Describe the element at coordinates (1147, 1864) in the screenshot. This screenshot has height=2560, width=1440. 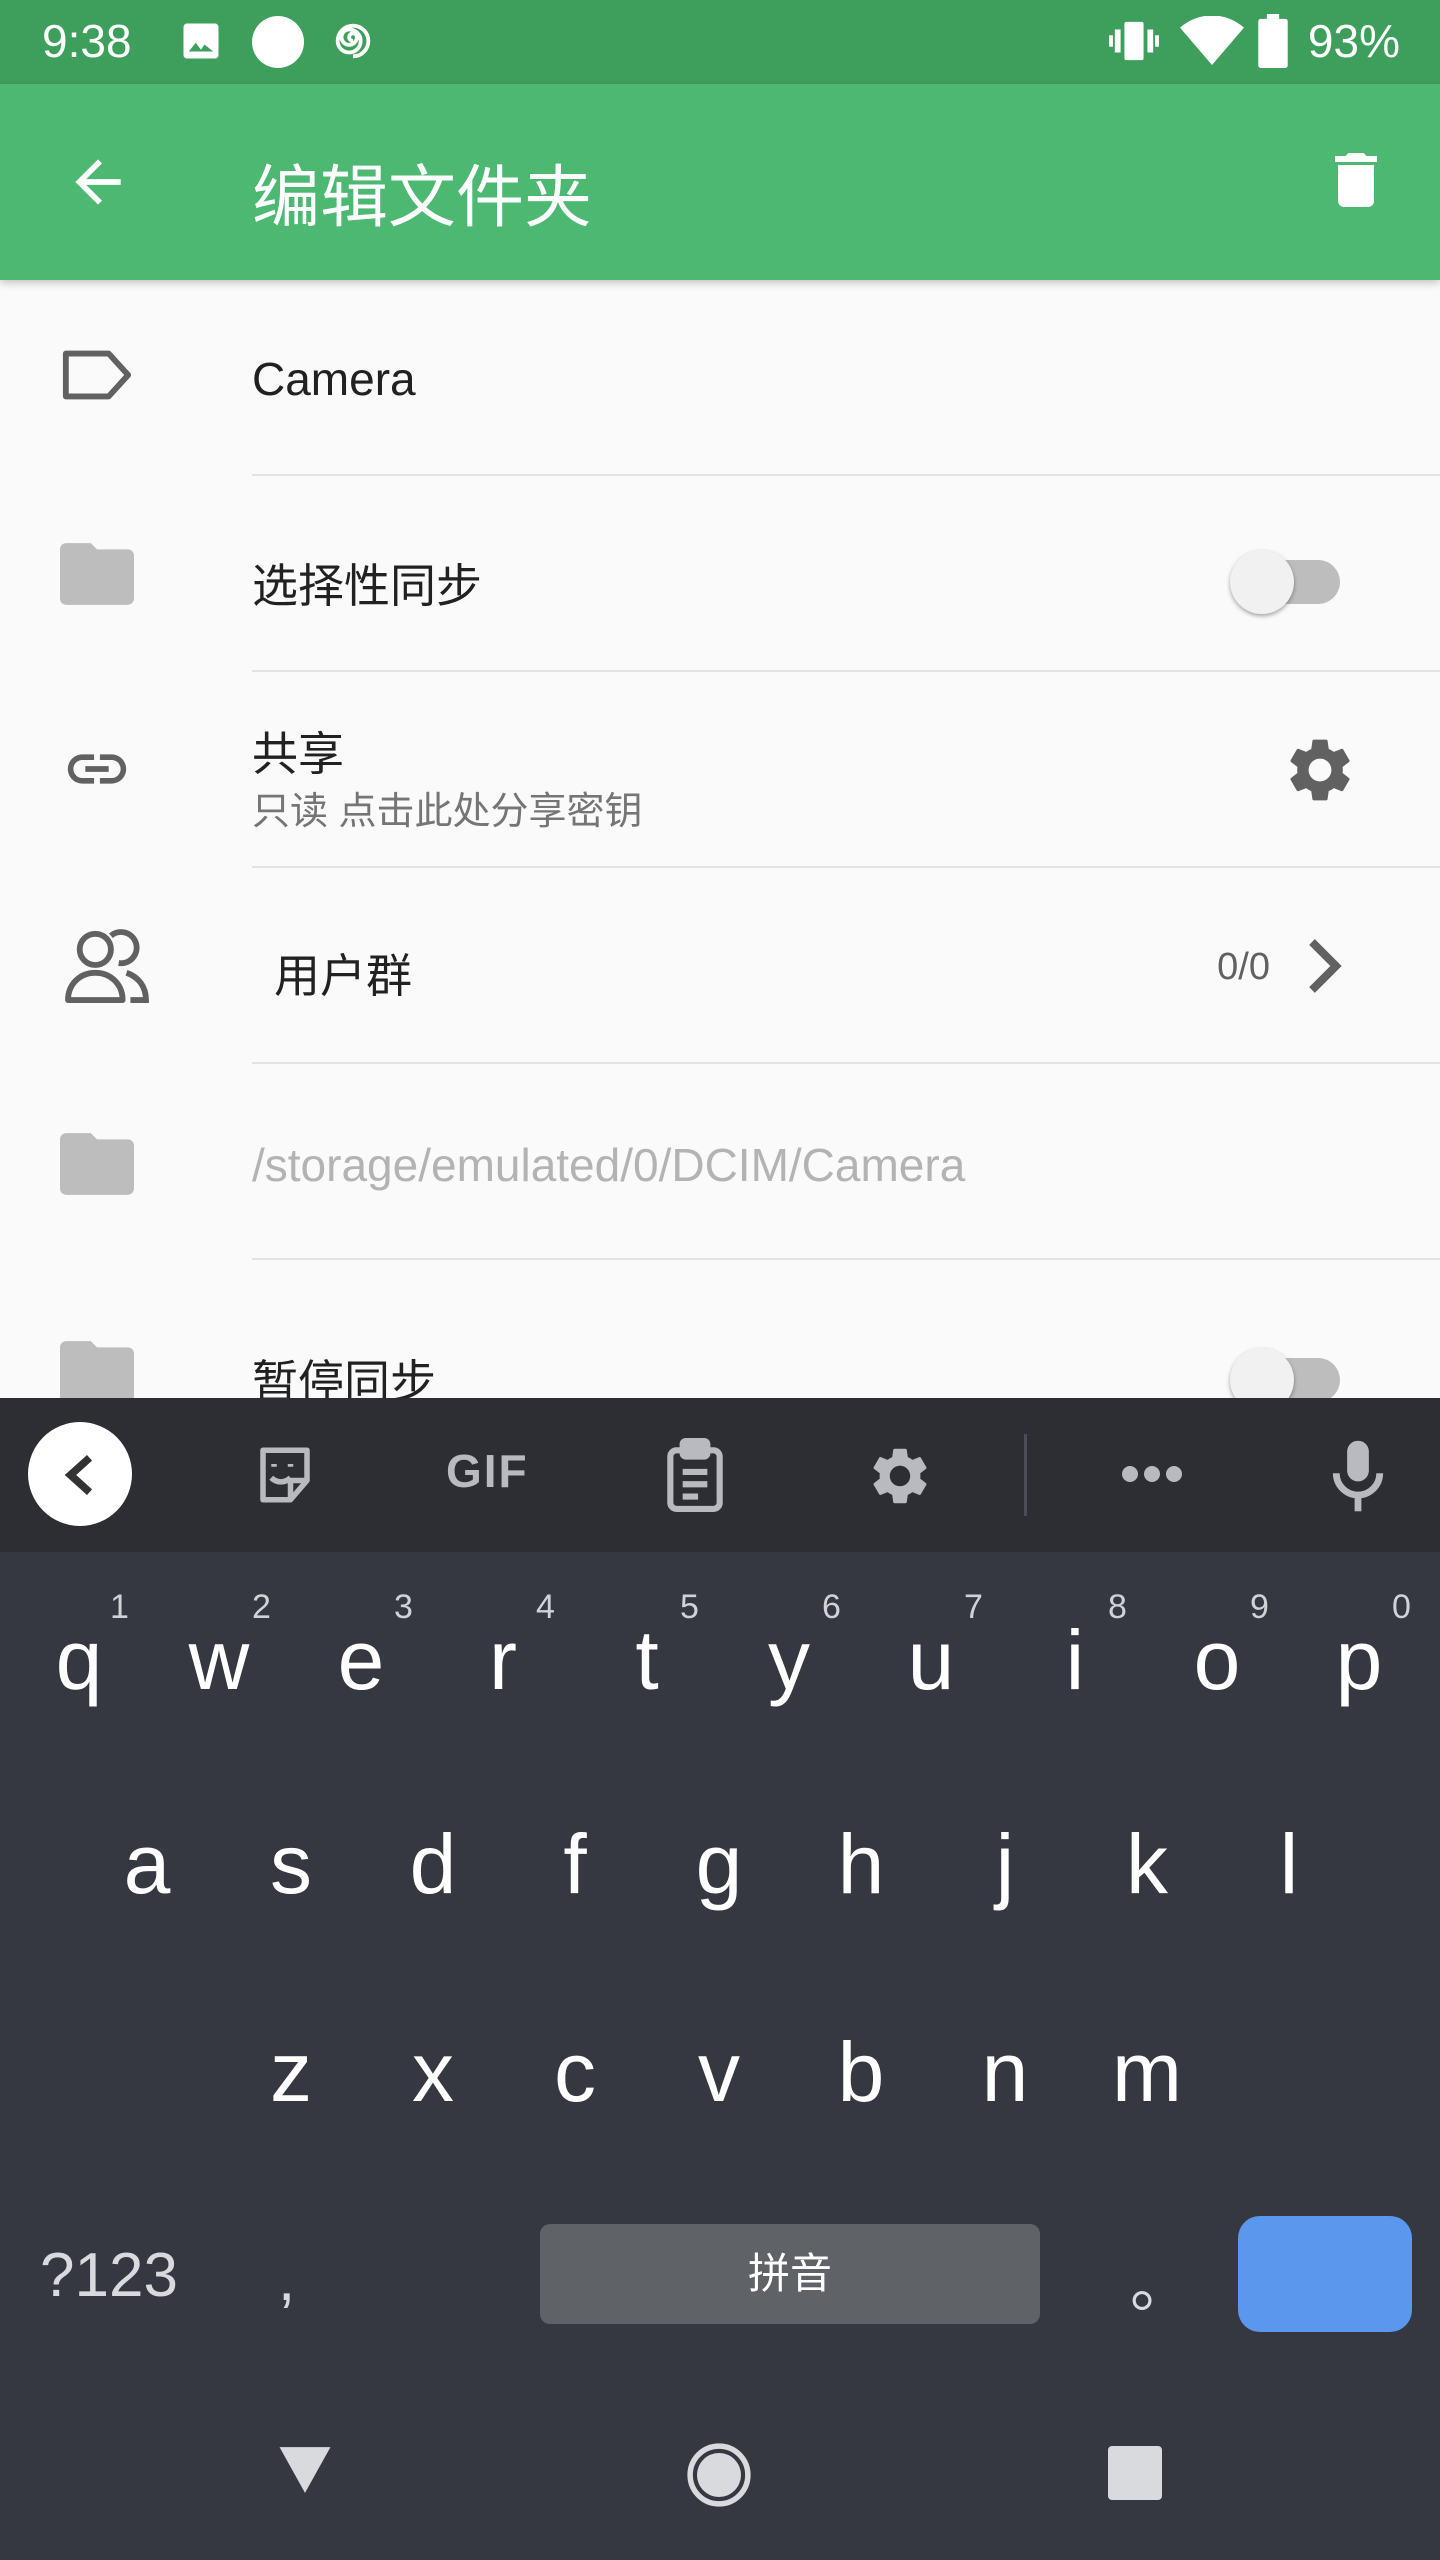
I see `key-k: k` at that location.